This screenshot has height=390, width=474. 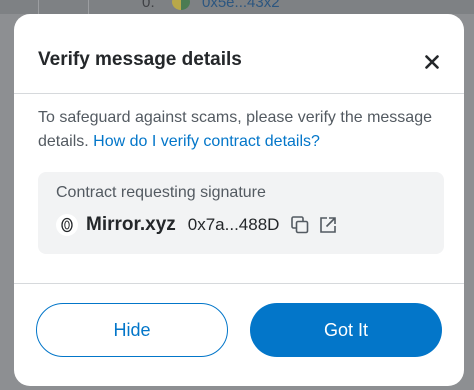 I want to click on external-link-icon, so click(x=328, y=225).